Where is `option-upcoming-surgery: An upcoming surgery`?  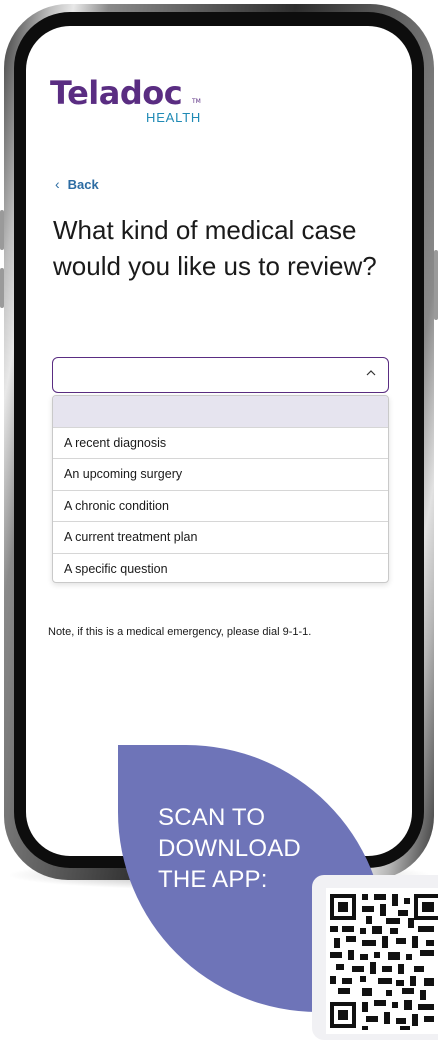 option-upcoming-surgery: An upcoming surgery is located at coordinates (220, 475).